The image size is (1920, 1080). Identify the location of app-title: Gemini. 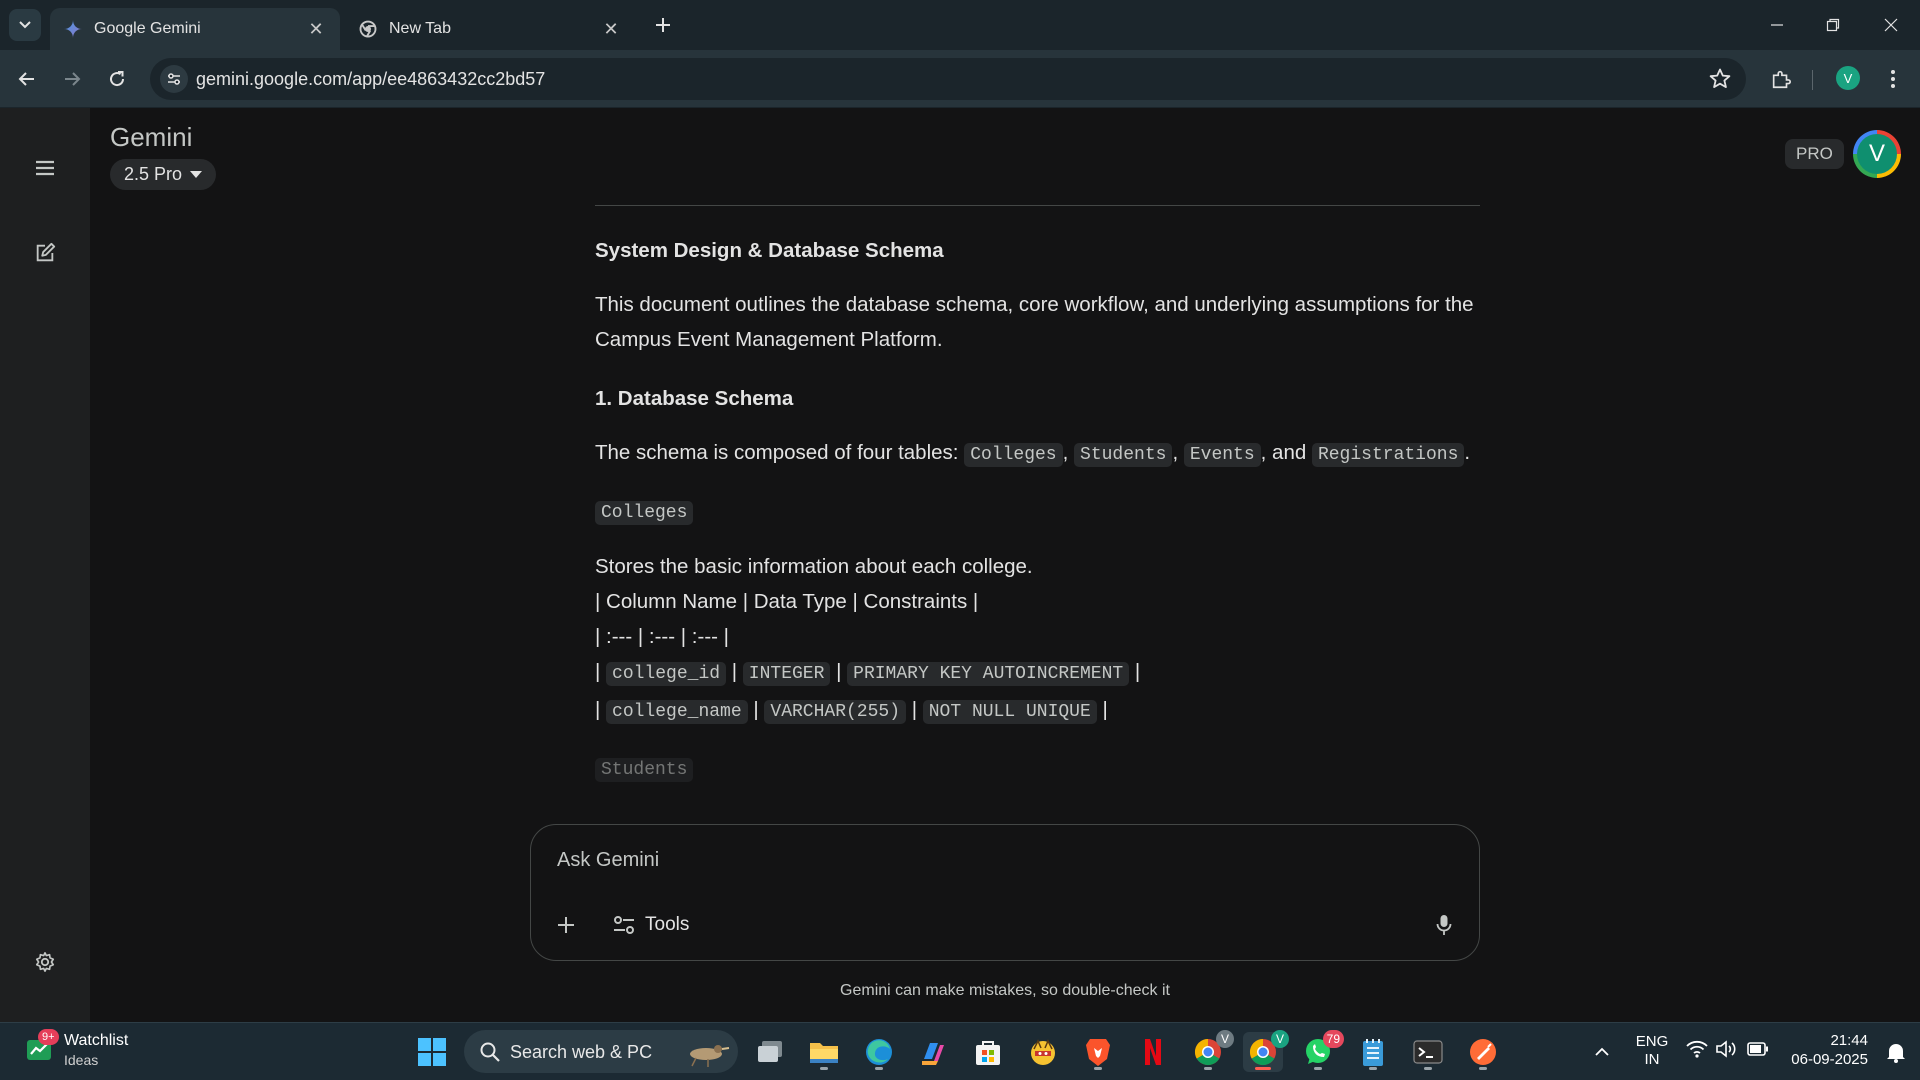
(151, 137).